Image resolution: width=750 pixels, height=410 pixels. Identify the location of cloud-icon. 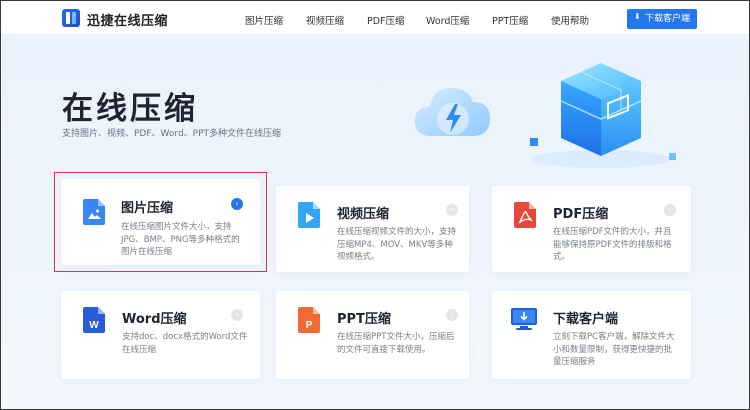
(453, 112).